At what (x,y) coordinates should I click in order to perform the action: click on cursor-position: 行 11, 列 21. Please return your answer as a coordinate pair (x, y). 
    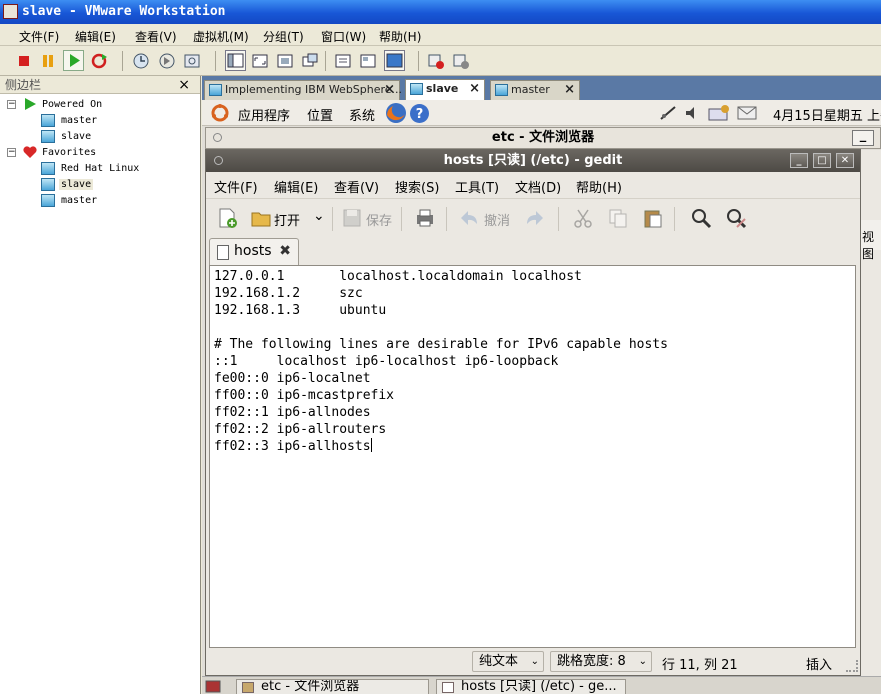
    Looking at the image, I should click on (700, 665).